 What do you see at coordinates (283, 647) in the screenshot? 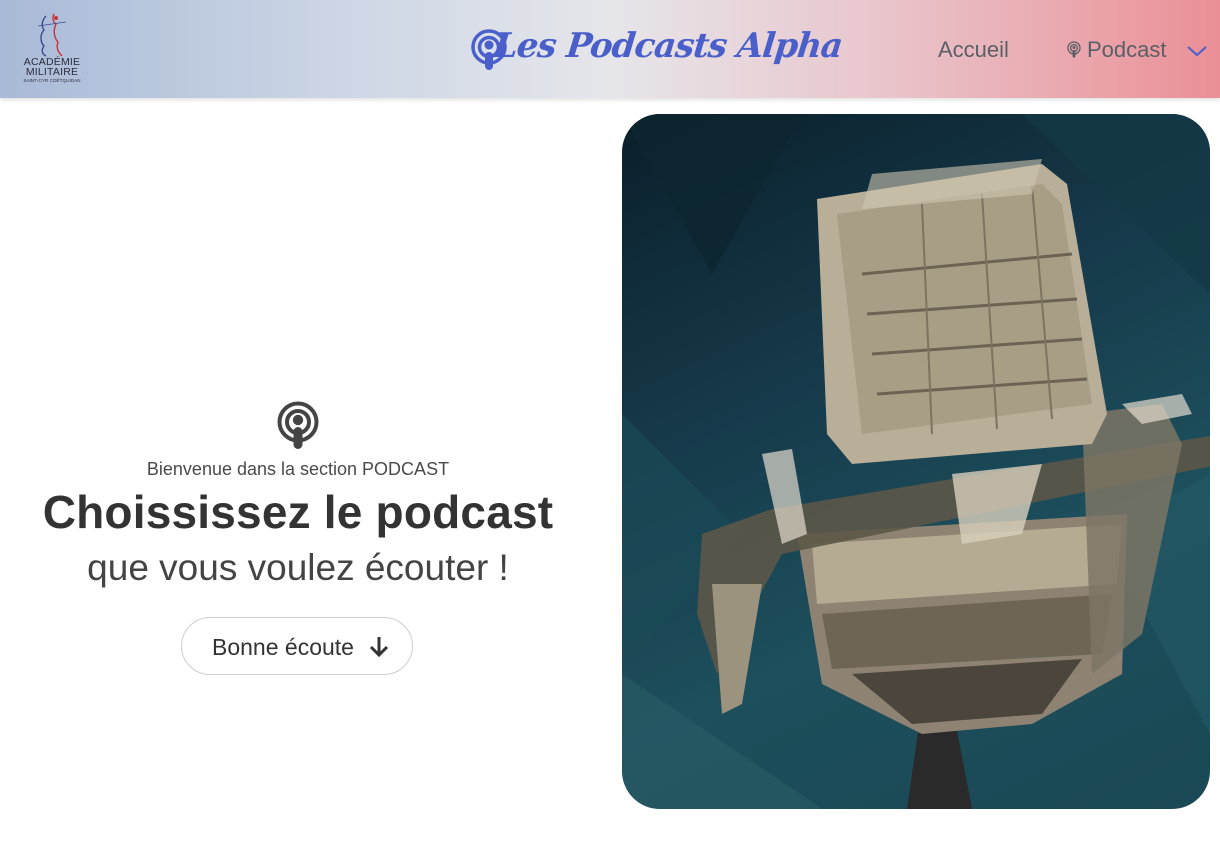
I see `bonne-ecoute-label: Bonne écoute` at bounding box center [283, 647].